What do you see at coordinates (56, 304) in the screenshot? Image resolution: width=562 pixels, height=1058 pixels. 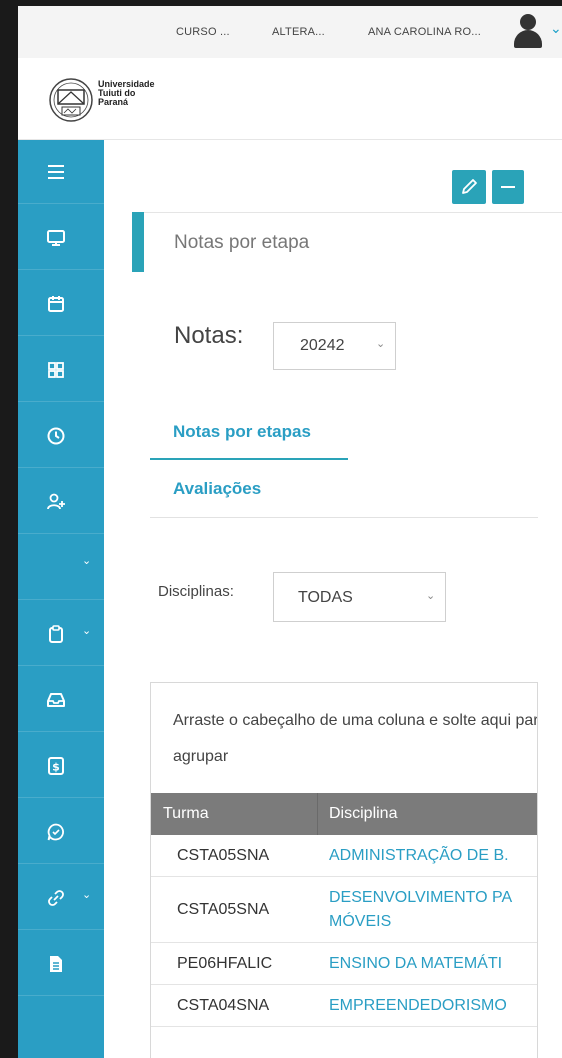 I see `calendar-icon` at bounding box center [56, 304].